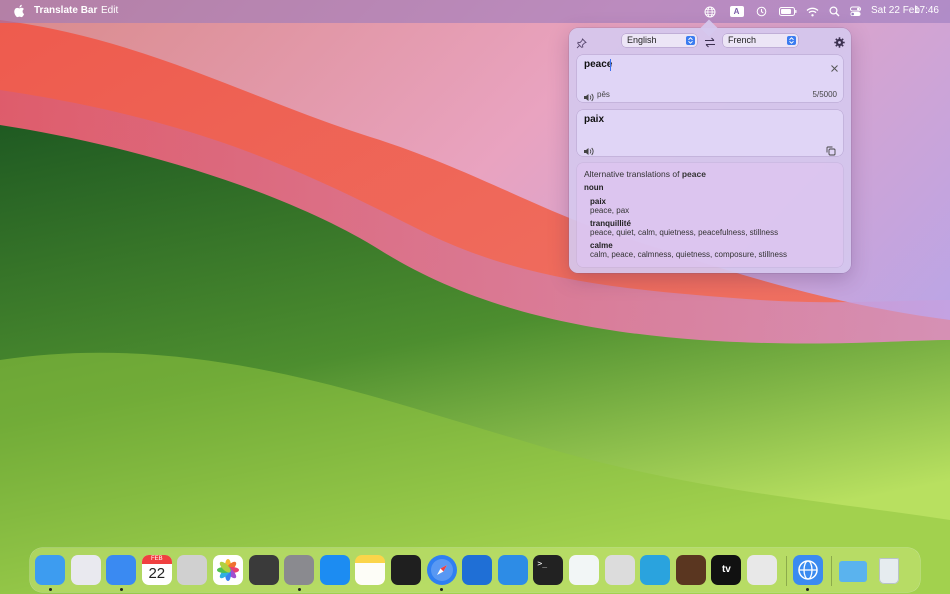 Image resolution: width=950 pixels, height=594 pixels. Describe the element at coordinates (582, 42) in the screenshot. I see `pin-icon` at that location.